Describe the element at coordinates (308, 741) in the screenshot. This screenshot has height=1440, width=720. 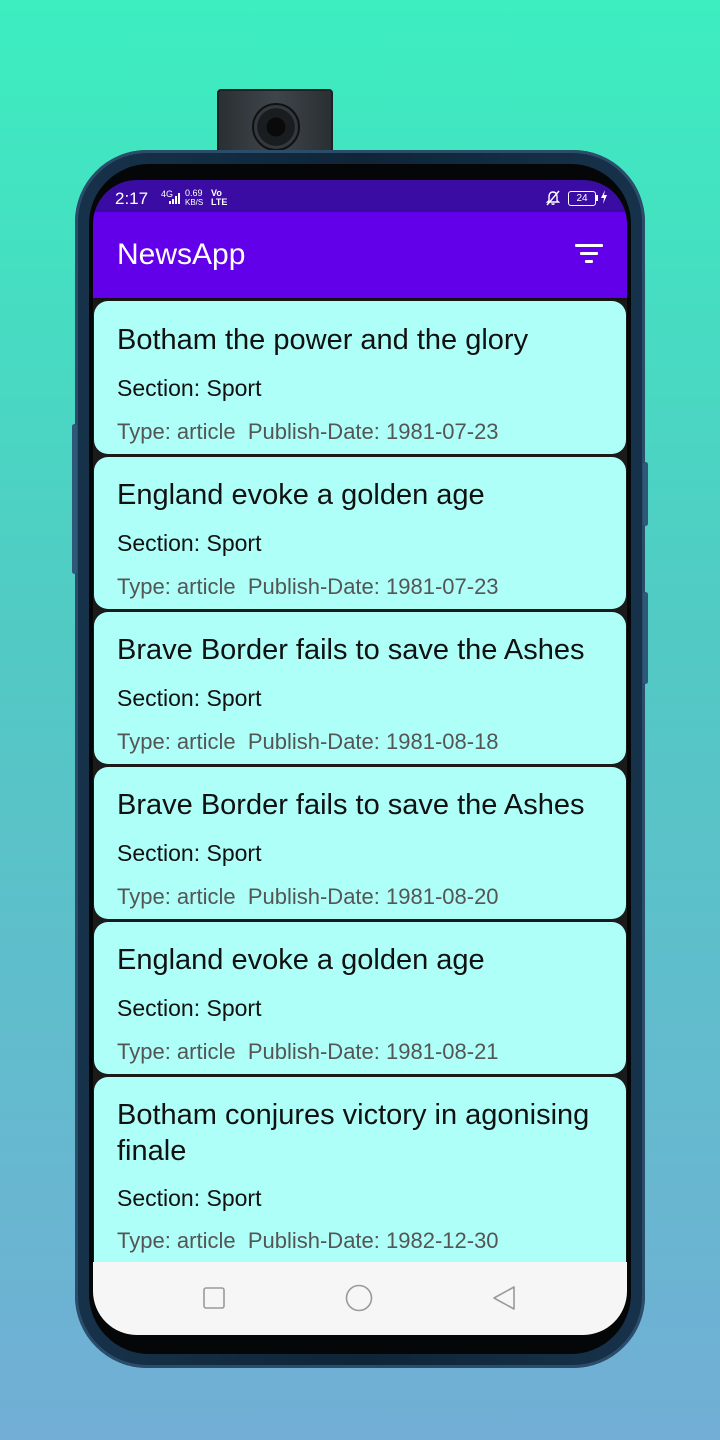
I see `article-meta: Type: article Publish-Date: 1981-08-18` at that location.